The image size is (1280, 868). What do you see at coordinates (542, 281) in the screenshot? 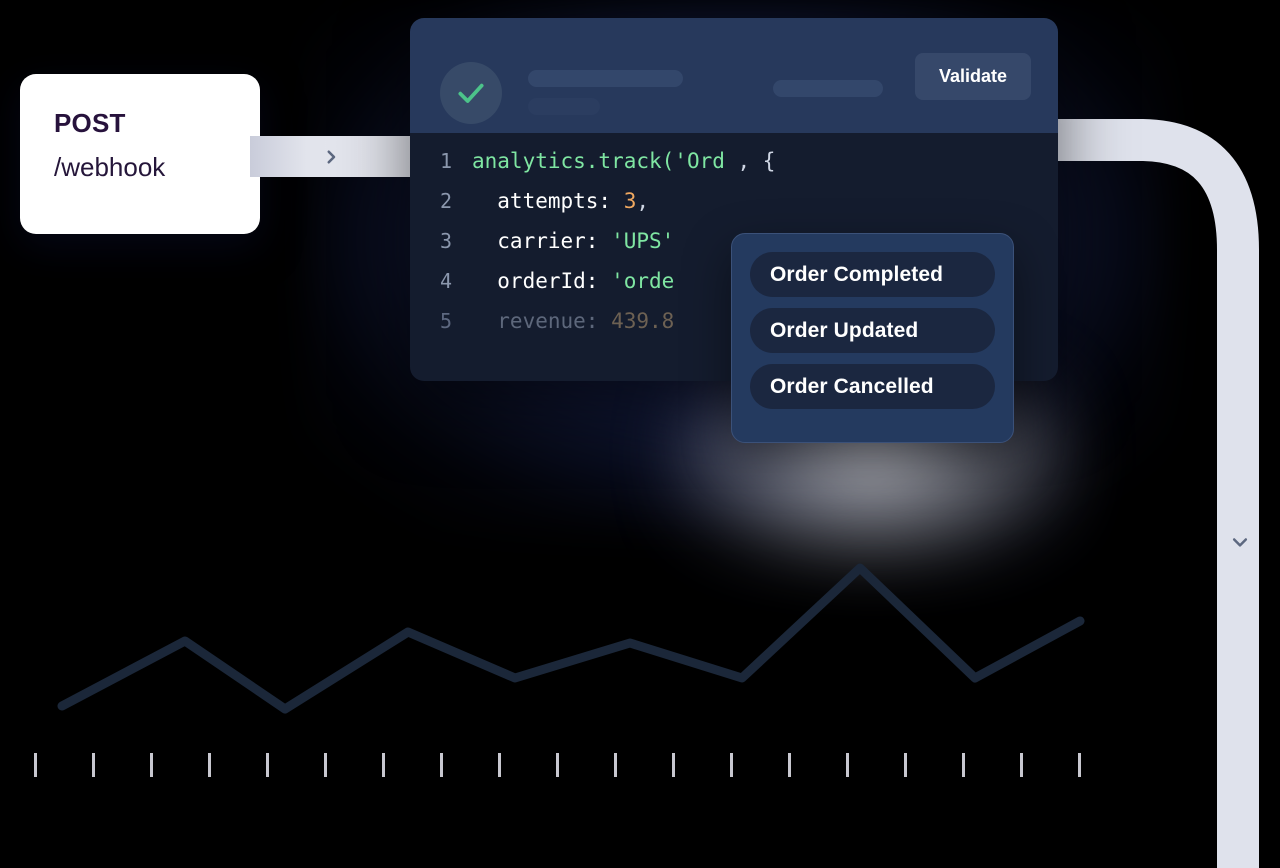
I see `code-token: orderId:` at bounding box center [542, 281].